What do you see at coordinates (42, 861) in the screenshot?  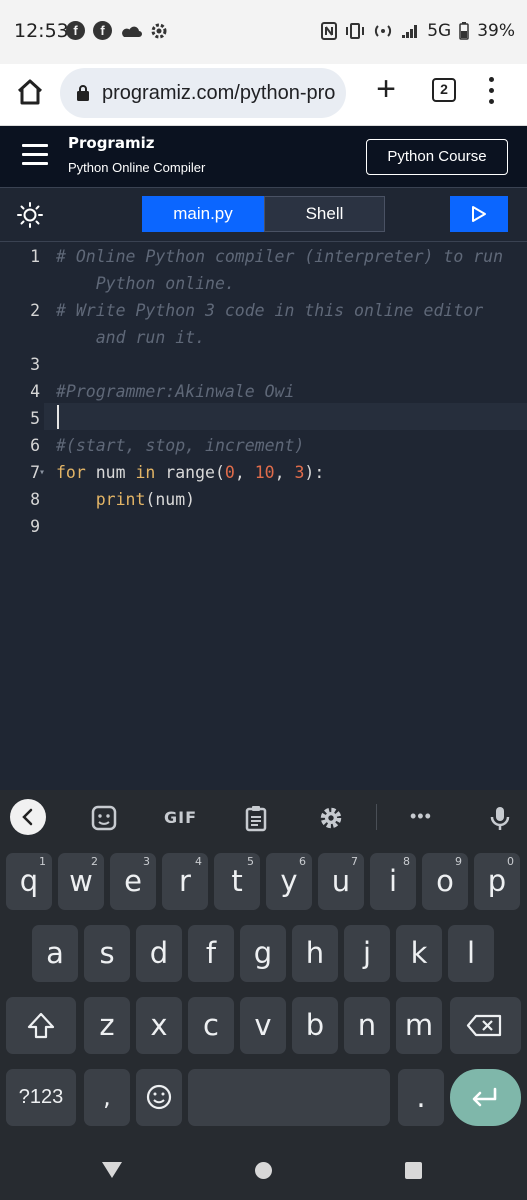 I see `key-hint: 1` at bounding box center [42, 861].